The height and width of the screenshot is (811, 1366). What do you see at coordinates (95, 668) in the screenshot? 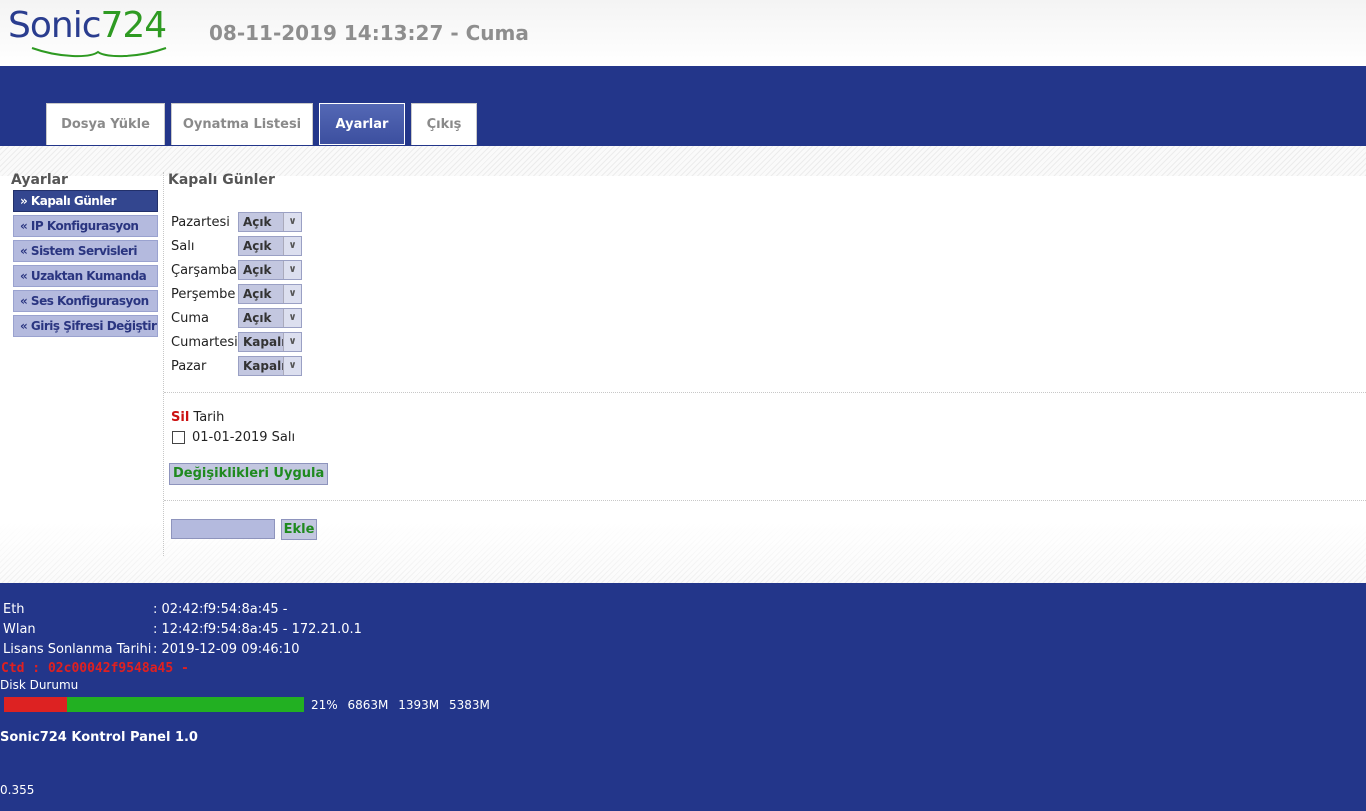
I see `ctd-id: Ctd : 02c00042f9548a45 -` at bounding box center [95, 668].